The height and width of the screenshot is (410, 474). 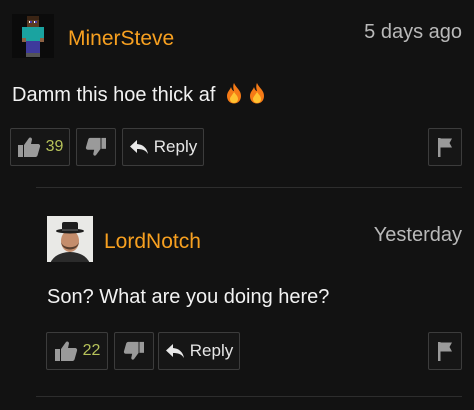 I want to click on username: LordNotch, so click(x=152, y=242).